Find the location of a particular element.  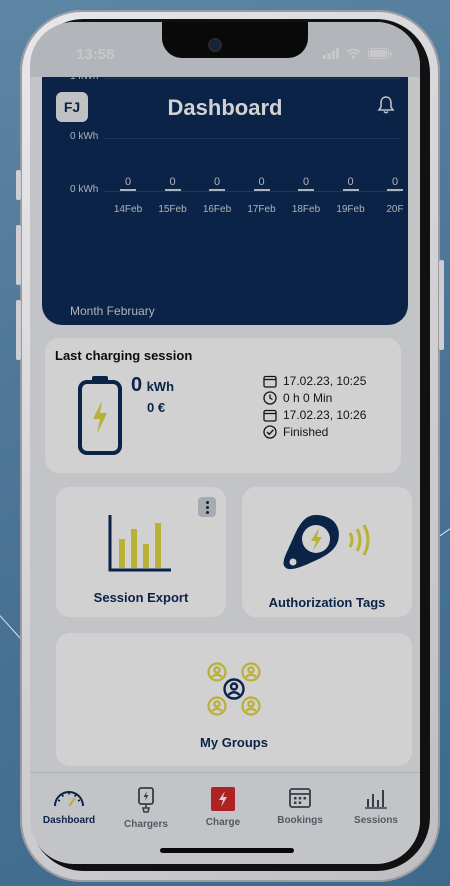

page-title: Dashboard is located at coordinates (225, 107).